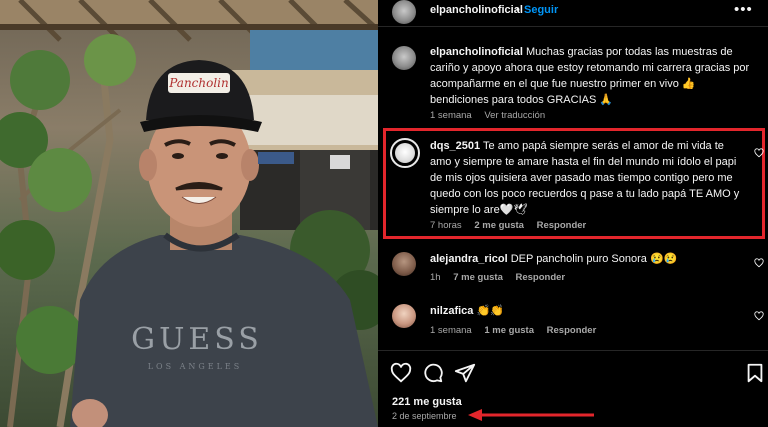 Image resolution: width=768 pixels, height=427 pixels. Describe the element at coordinates (455, 146) in the screenshot. I see `comment-username: dqs_2501` at that location.